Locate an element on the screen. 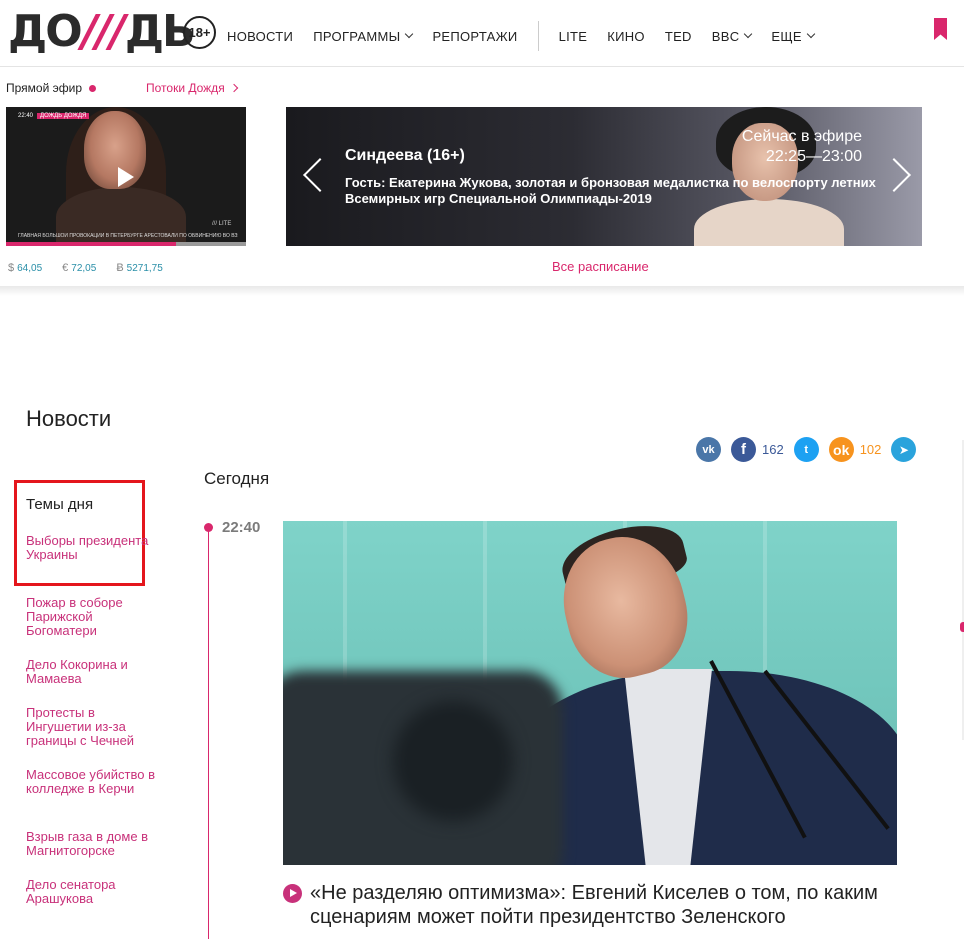 This screenshot has width=964, height=939. player-time: 22:40 is located at coordinates (26, 116).